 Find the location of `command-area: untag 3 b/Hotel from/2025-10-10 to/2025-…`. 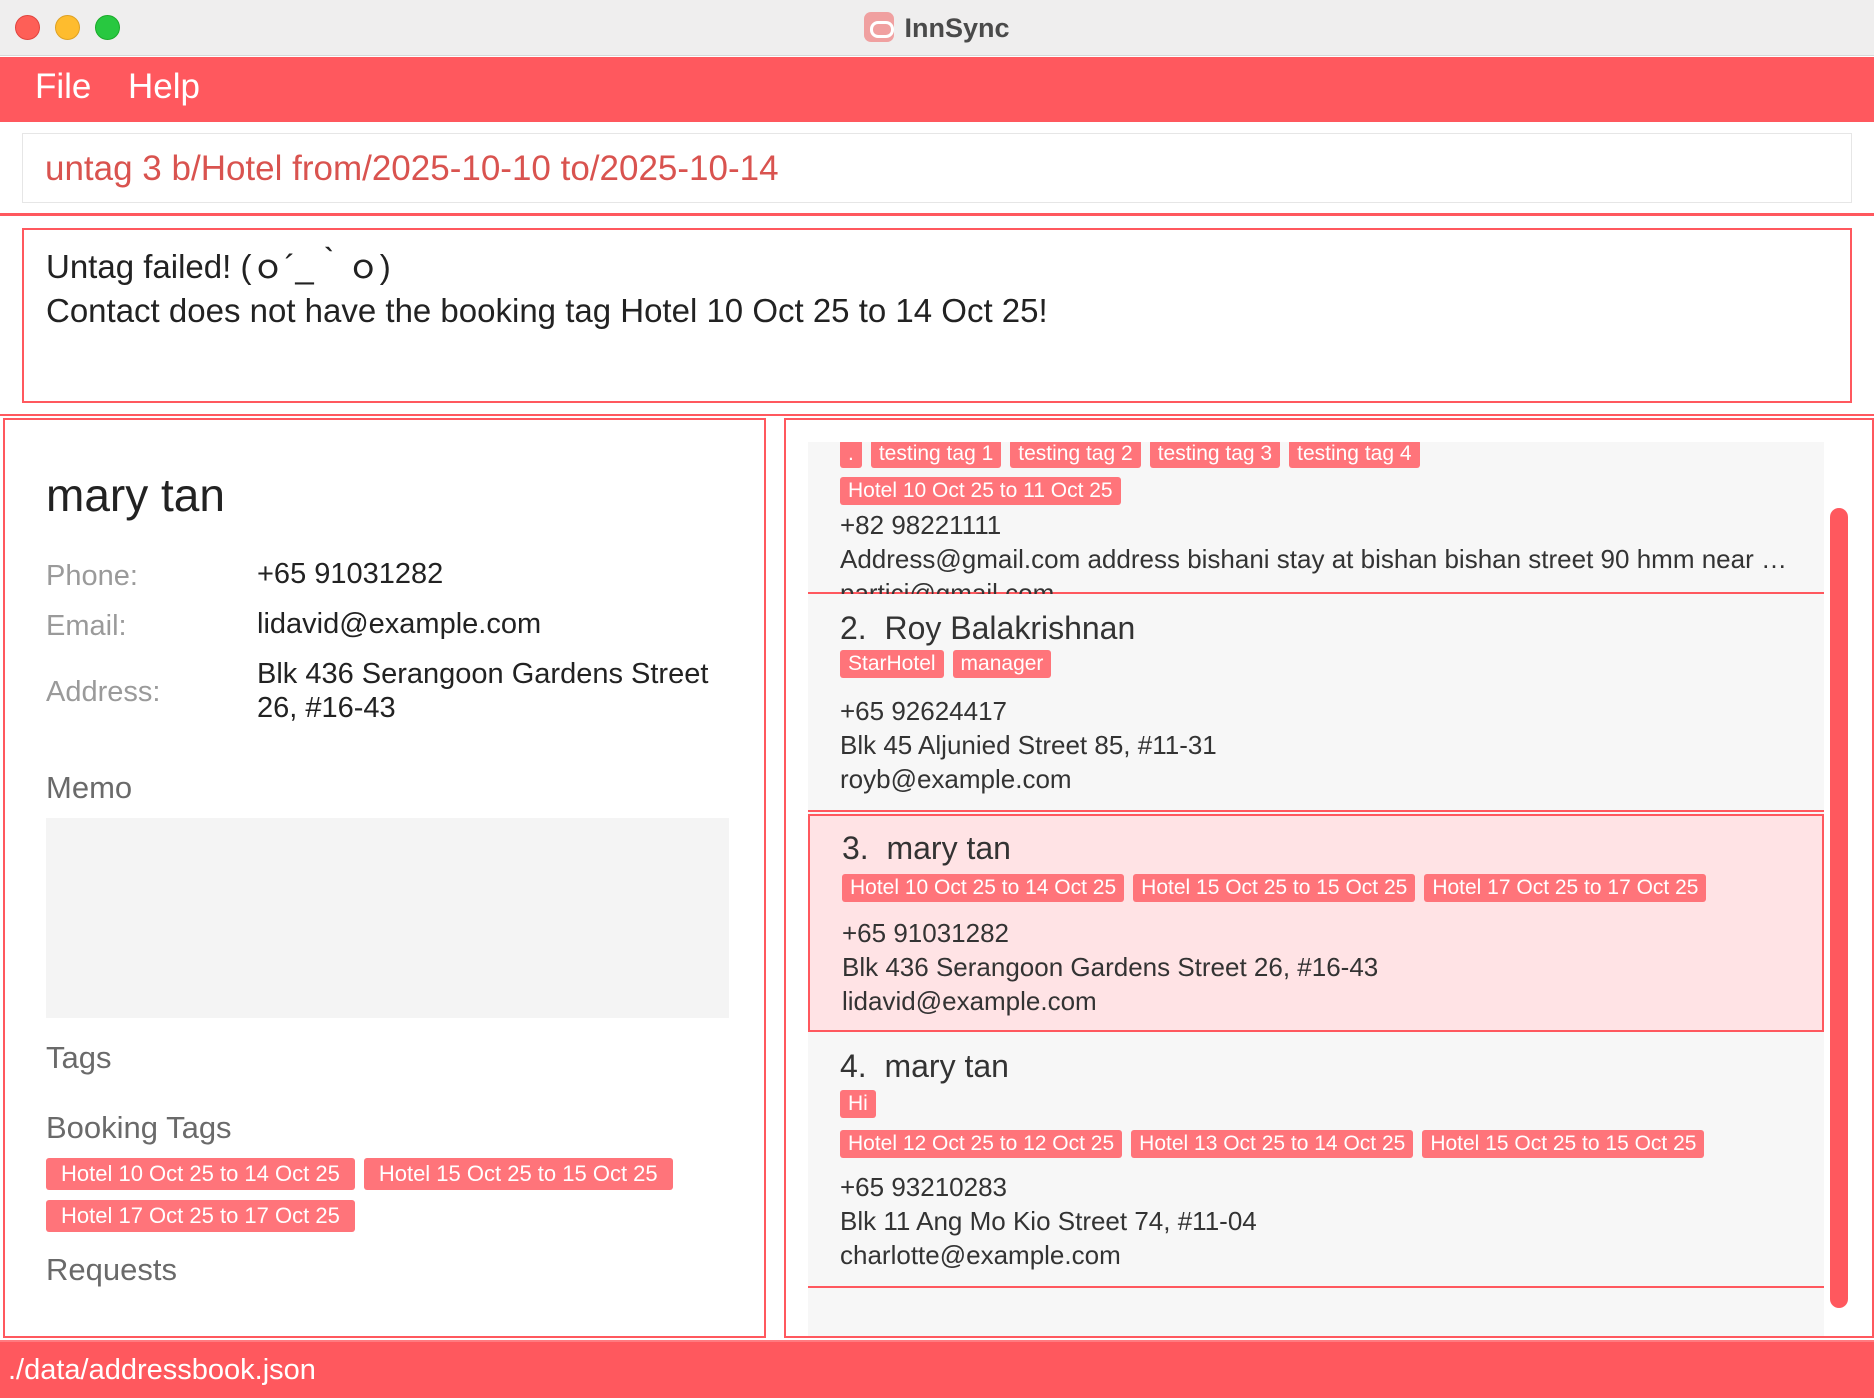

command-area: untag 3 b/Hotel from/2025-10-10 to/2025-… is located at coordinates (937, 169).